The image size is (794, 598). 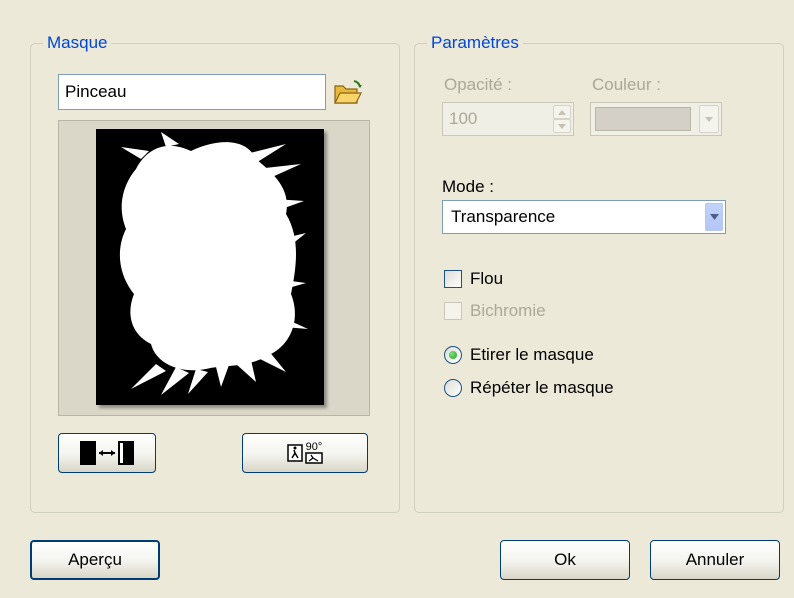 I want to click on mode-dropdown-icon, so click(x=714, y=217).